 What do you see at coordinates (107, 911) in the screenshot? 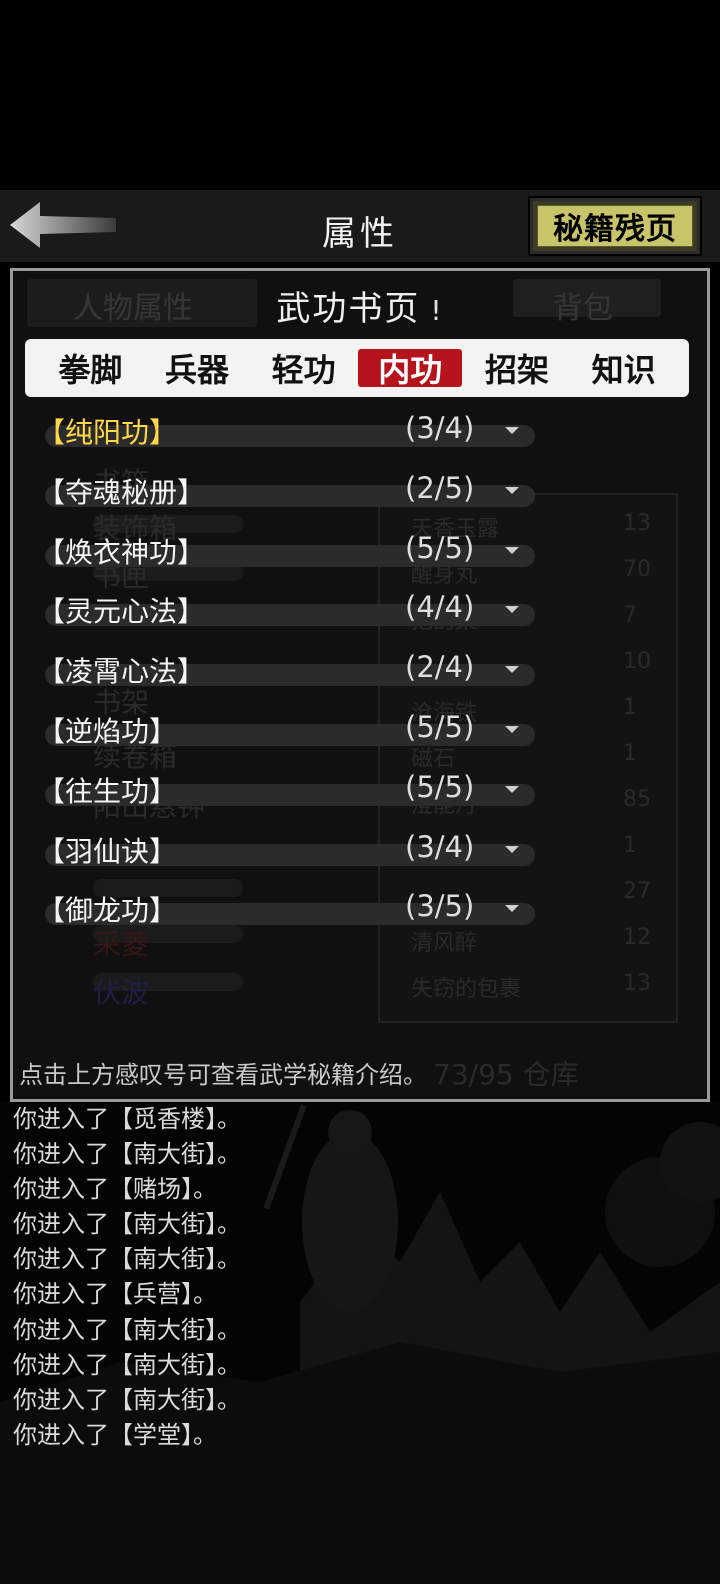
I see `skill-name: 【御龙功】` at bounding box center [107, 911].